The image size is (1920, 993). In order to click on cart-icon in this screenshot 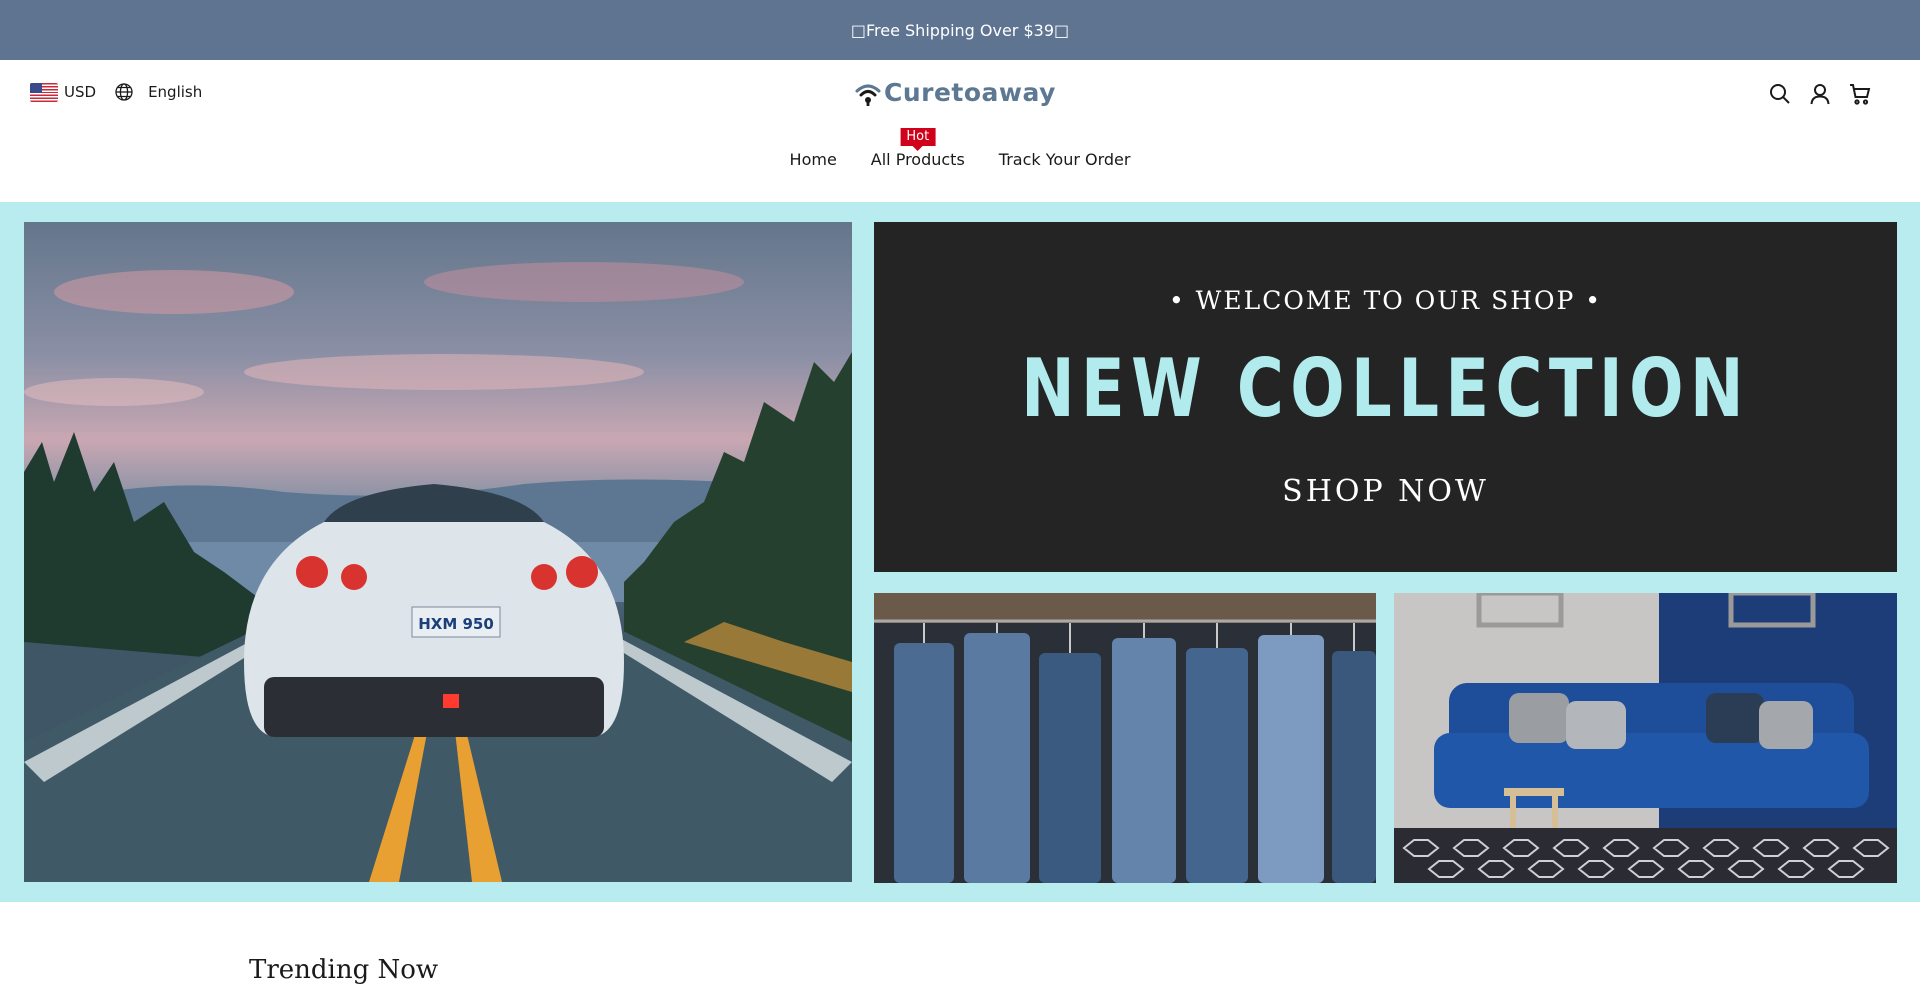, I will do `click(1860, 94)`.